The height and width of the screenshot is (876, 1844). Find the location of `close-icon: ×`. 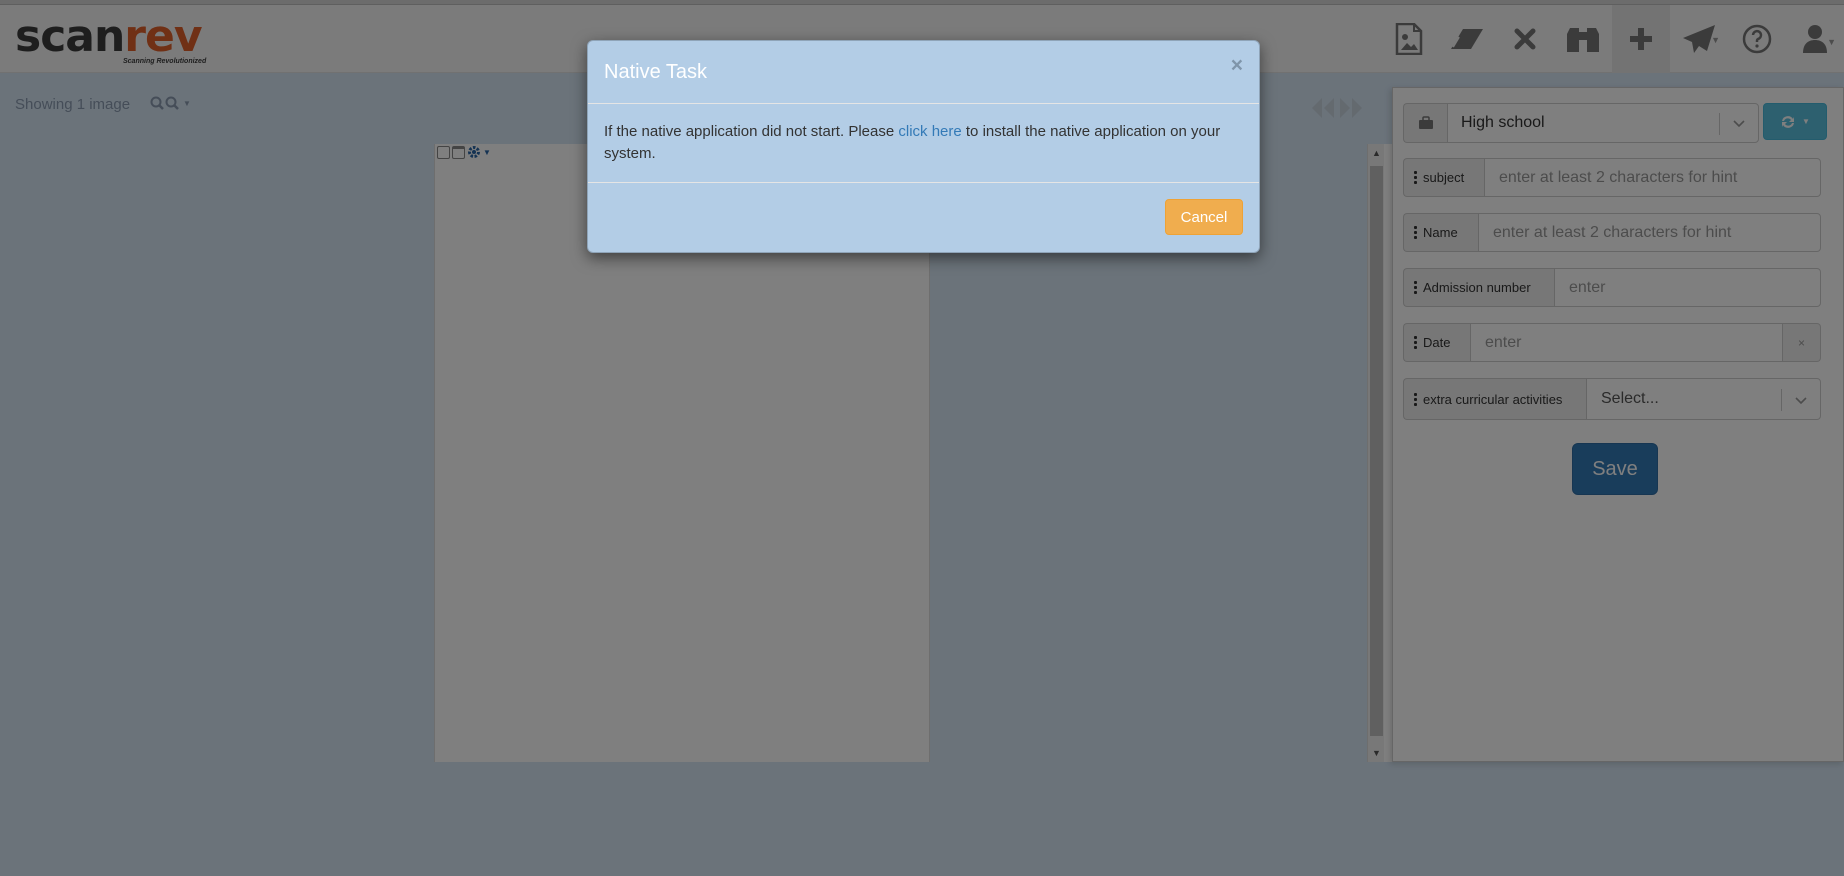

close-icon: × is located at coordinates (1237, 65).